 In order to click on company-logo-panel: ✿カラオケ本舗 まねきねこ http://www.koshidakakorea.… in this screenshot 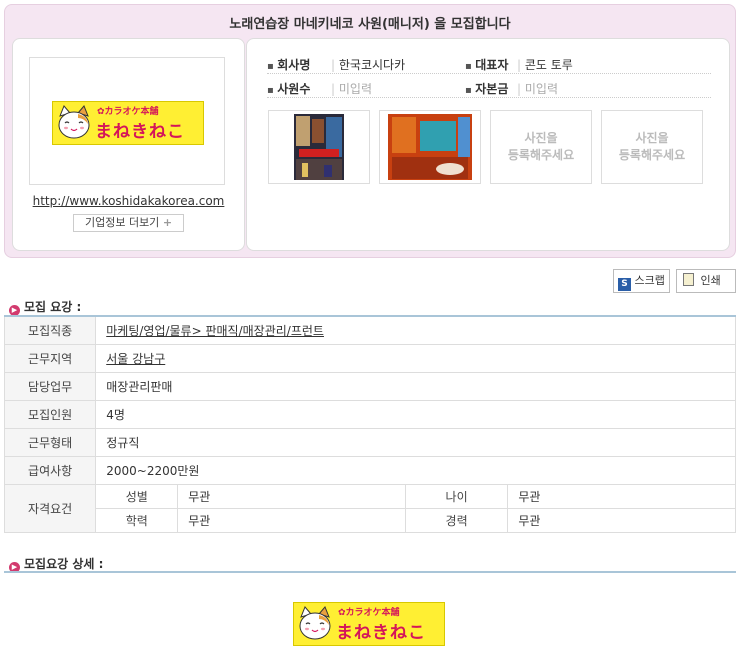, I will do `click(128, 144)`.